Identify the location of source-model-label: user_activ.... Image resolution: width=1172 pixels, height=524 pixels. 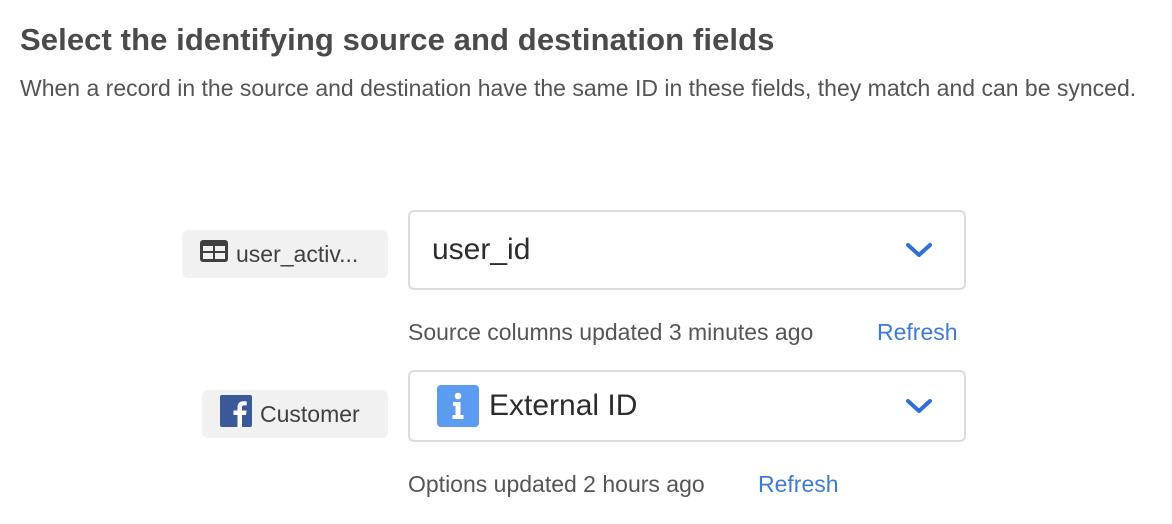
(297, 253).